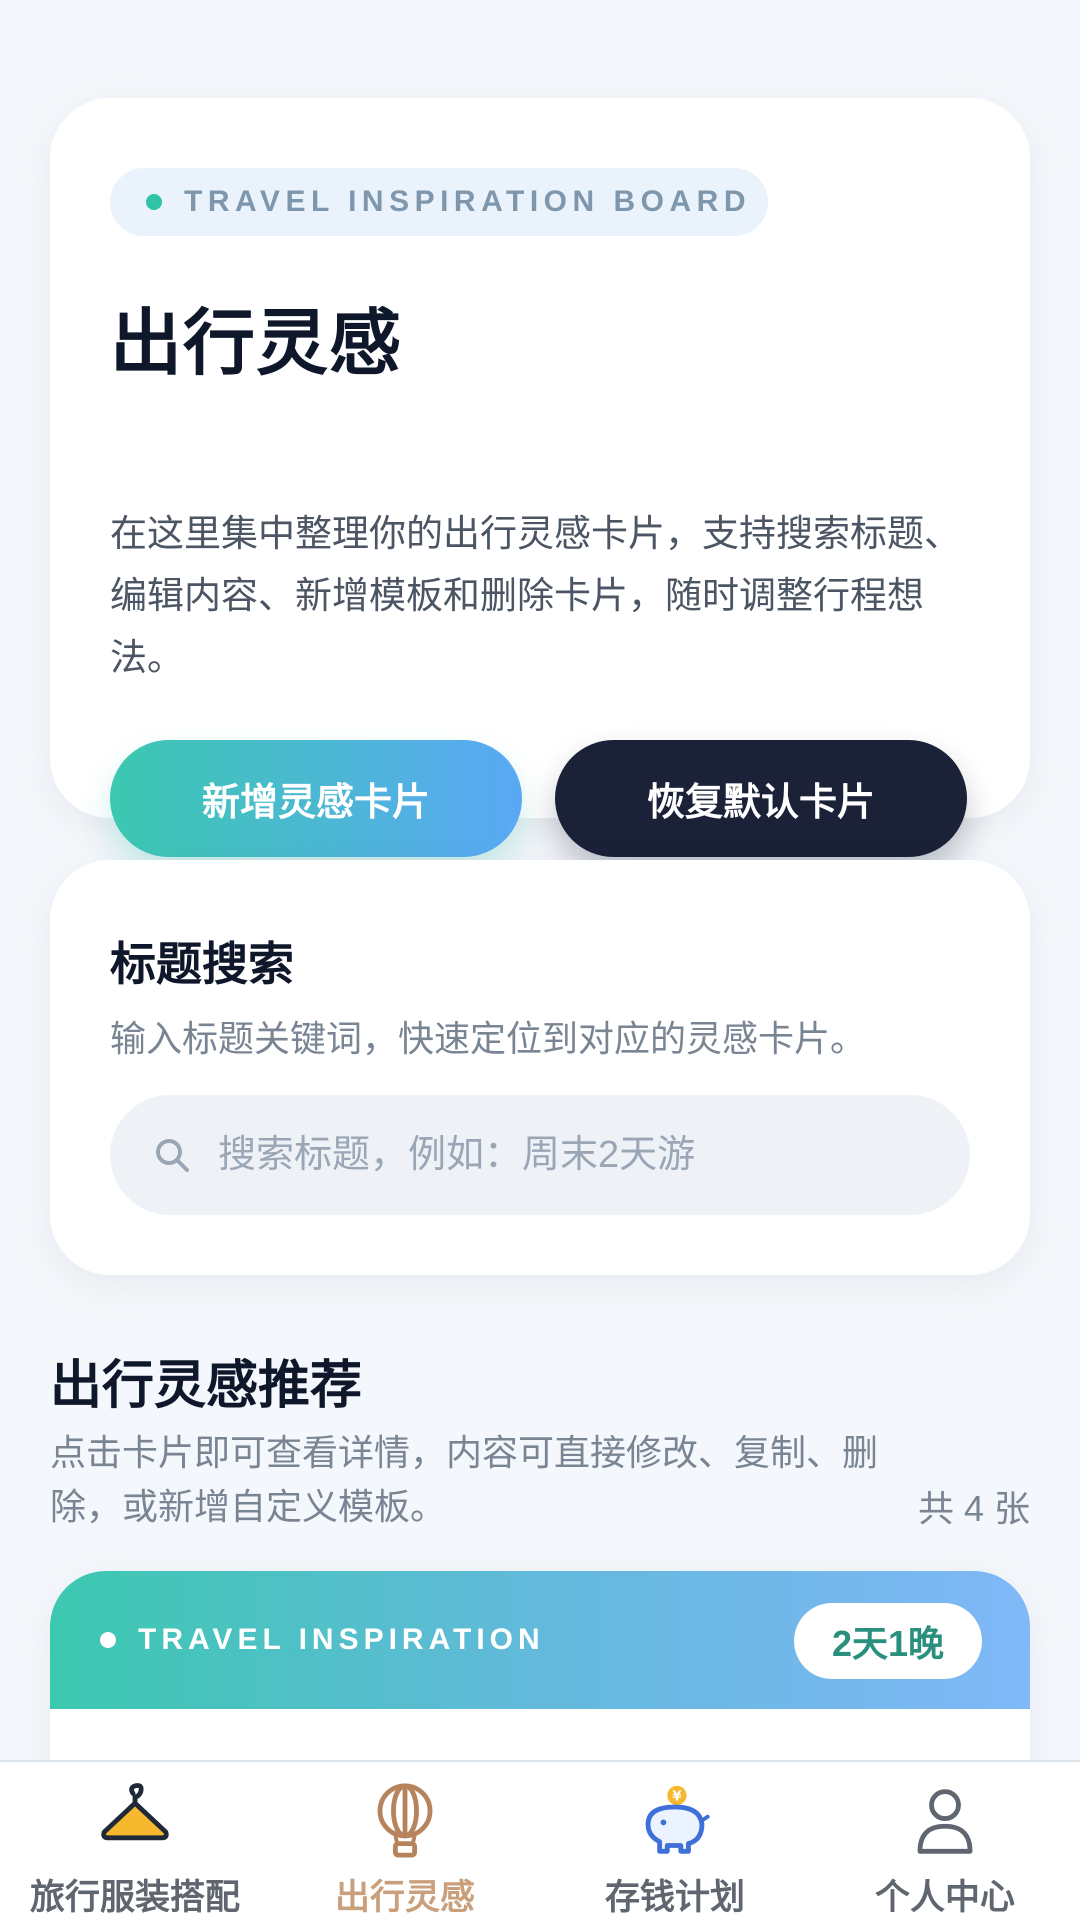  I want to click on reset-cards-button: 恢复默认卡片, so click(761, 798).